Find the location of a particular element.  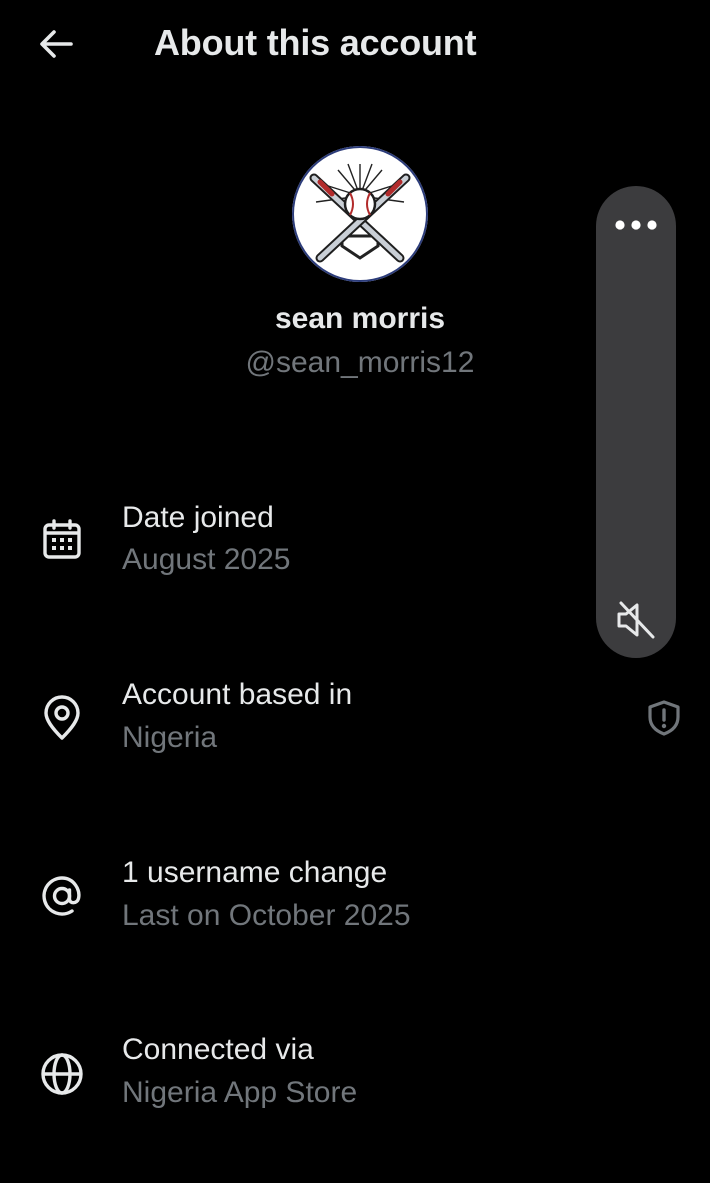

row-value: Nigeria is located at coordinates (170, 737).